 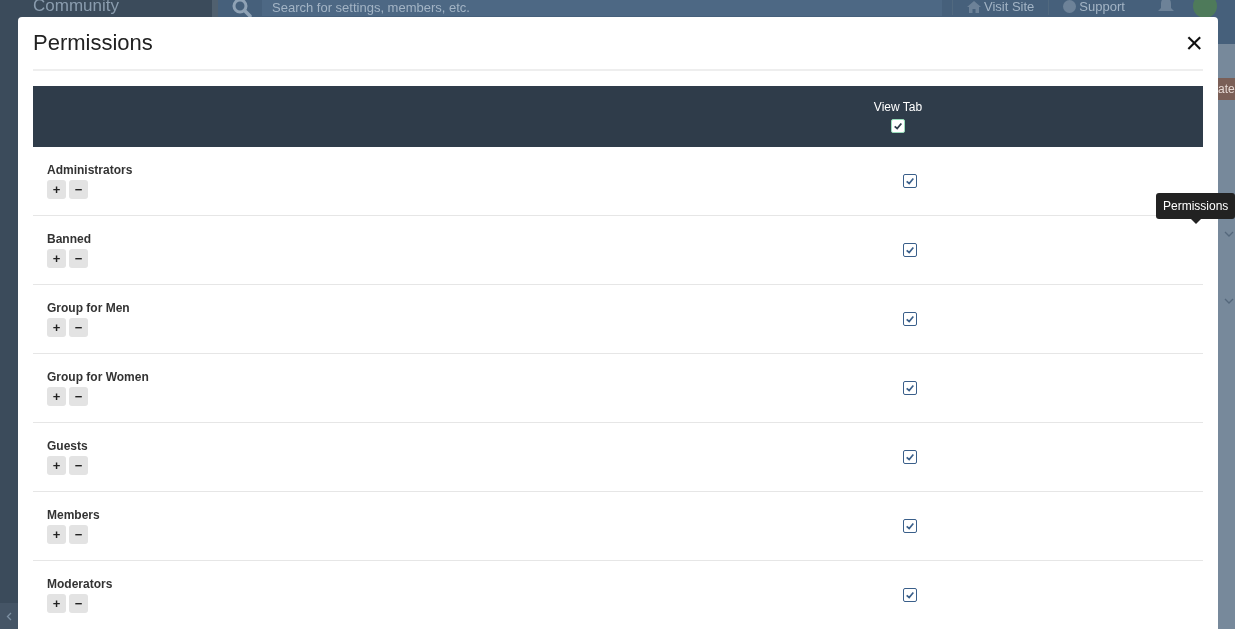 What do you see at coordinates (80, 584) in the screenshot?
I see `group-name: Moderators` at bounding box center [80, 584].